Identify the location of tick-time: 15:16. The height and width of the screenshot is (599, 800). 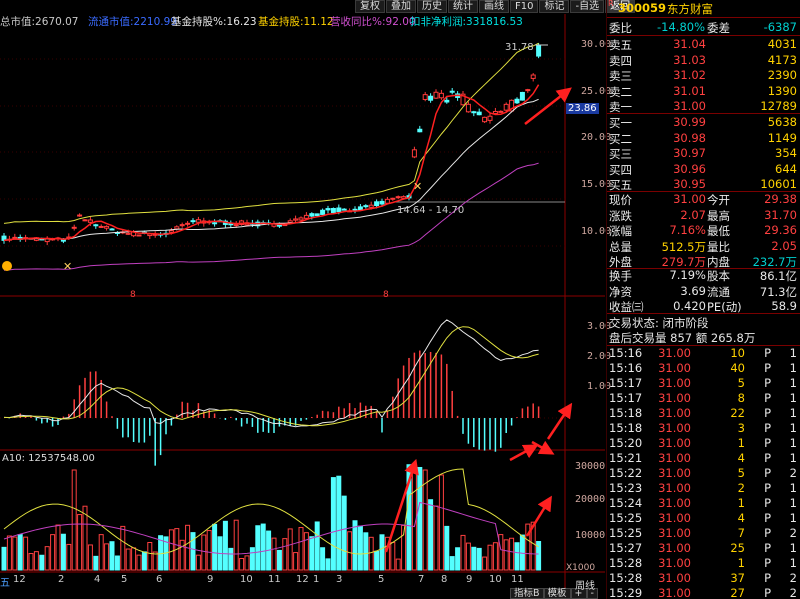
(626, 353).